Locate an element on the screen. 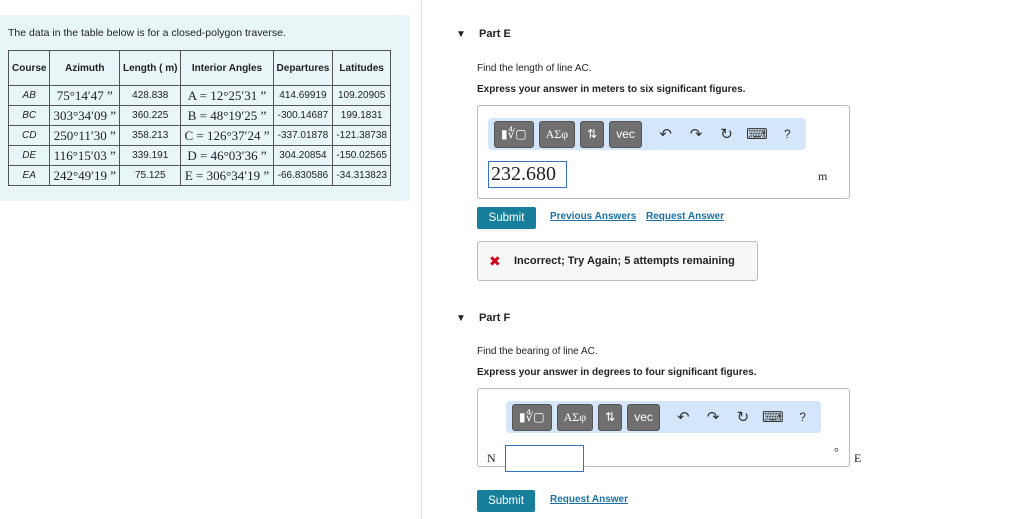  north-label: N is located at coordinates (491, 458).